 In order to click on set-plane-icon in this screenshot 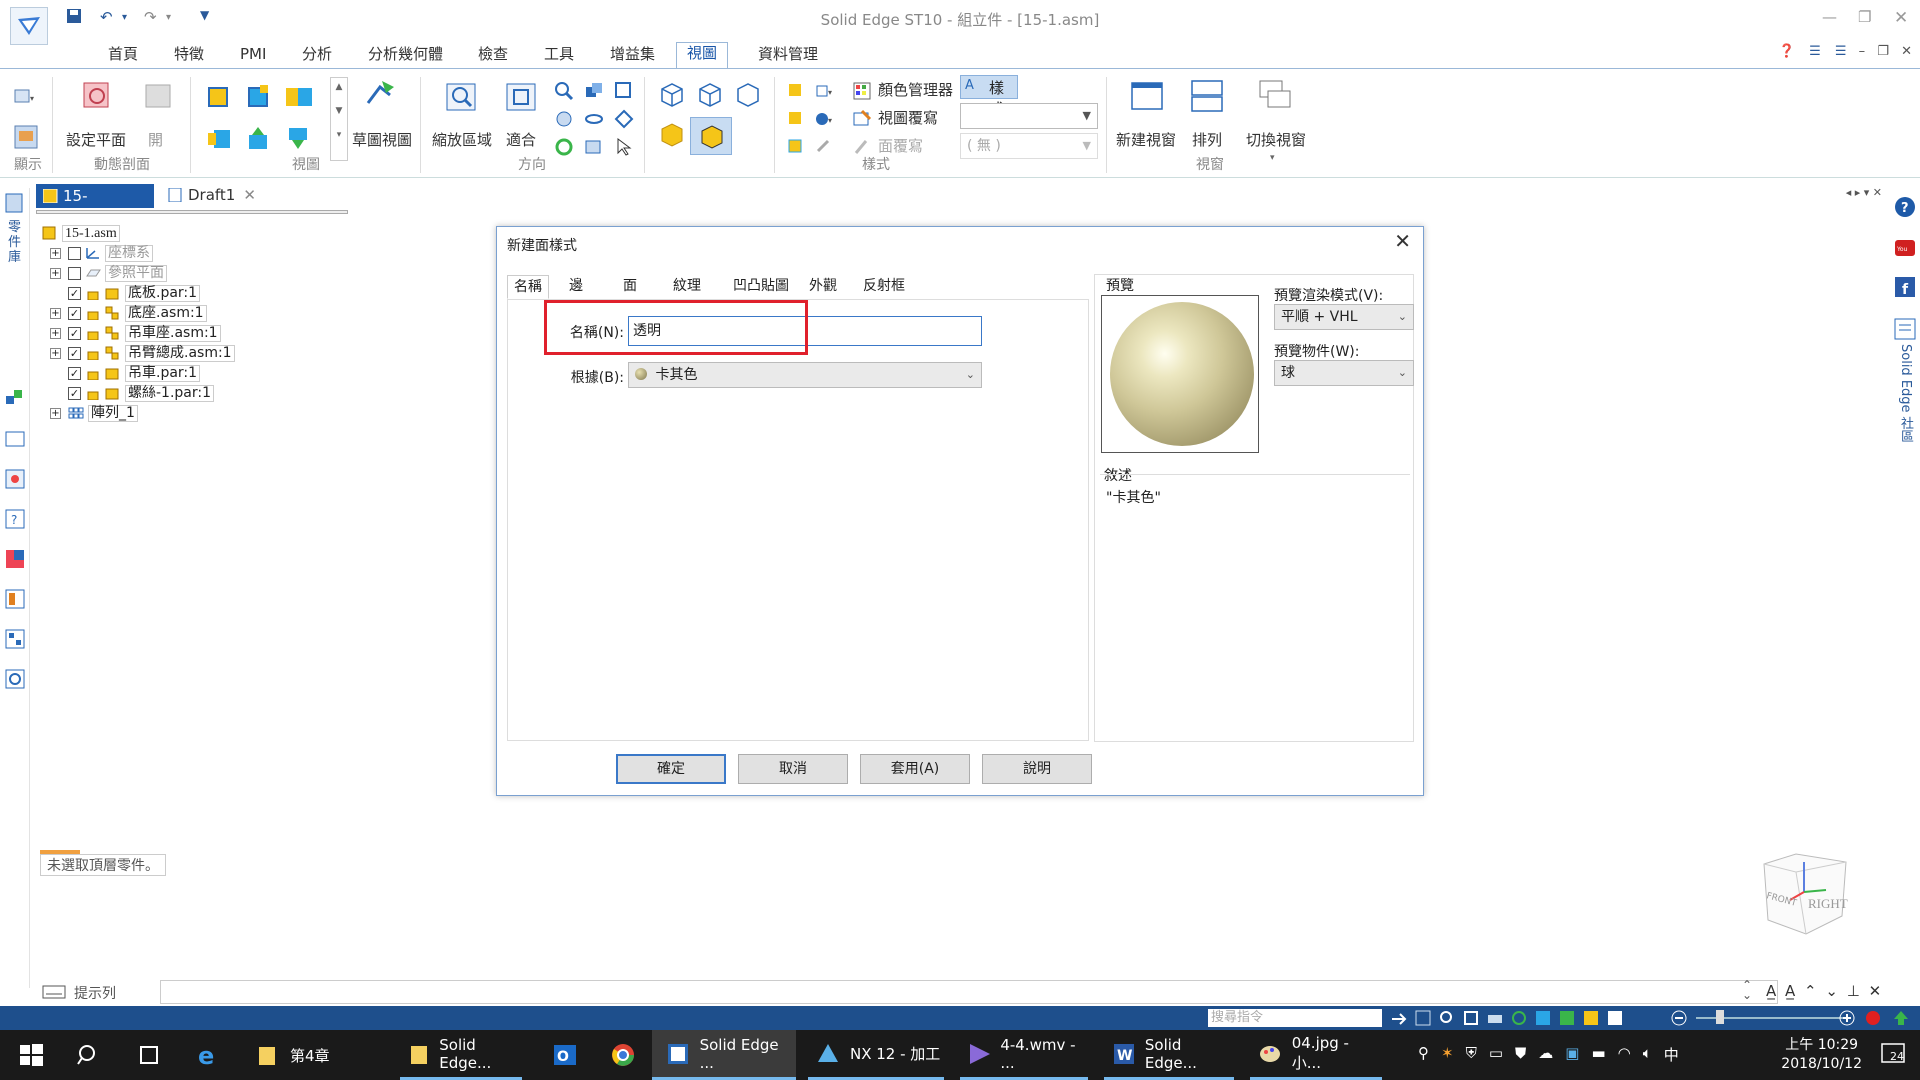, I will do `click(97, 96)`.